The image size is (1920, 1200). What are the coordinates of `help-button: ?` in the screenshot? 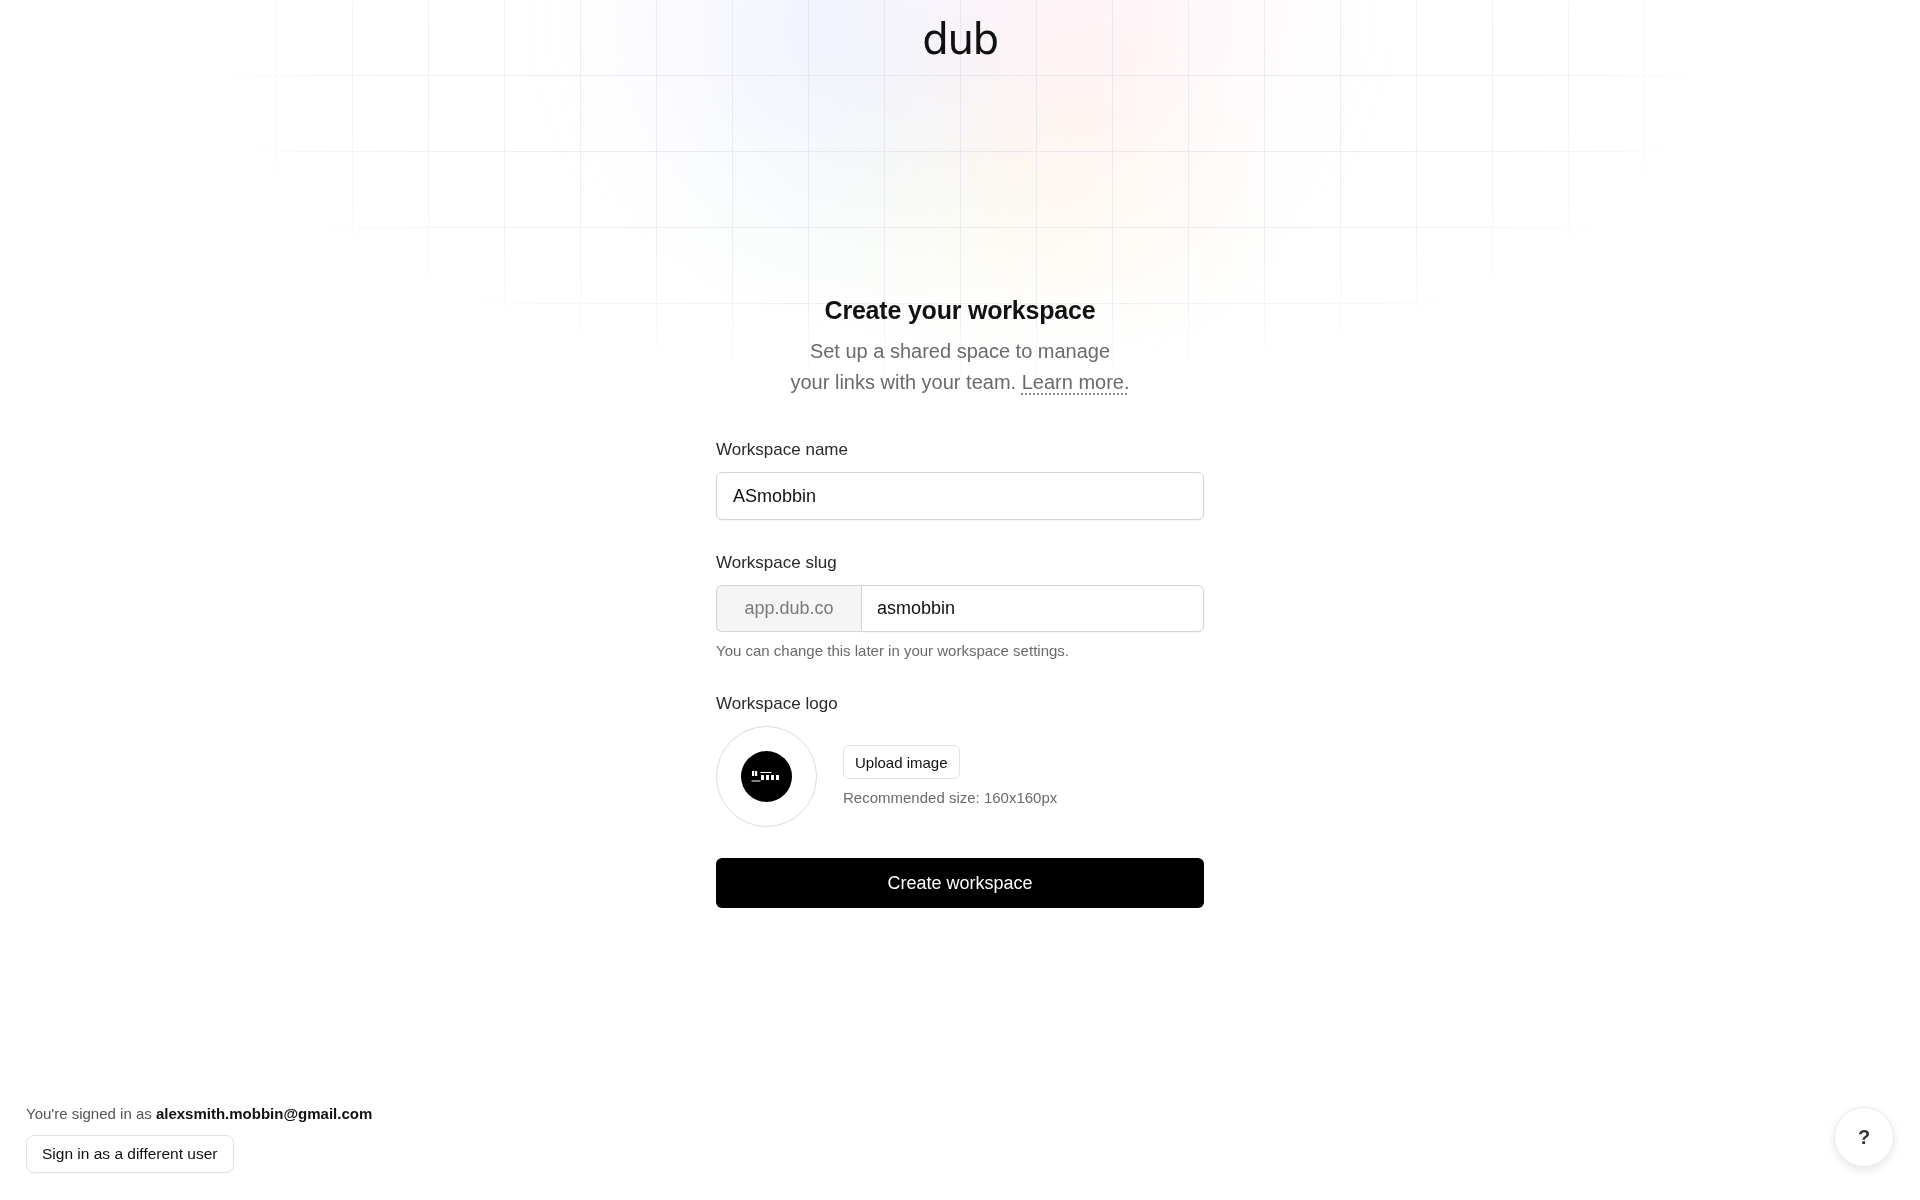 It's located at (1864, 1137).